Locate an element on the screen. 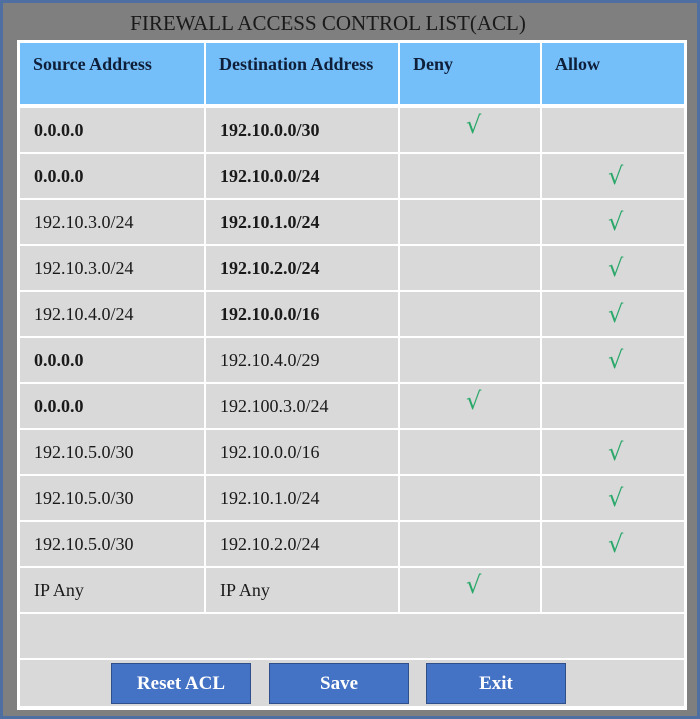 This screenshot has width=700, height=719. source-address-cell: IP Any is located at coordinates (112, 590).